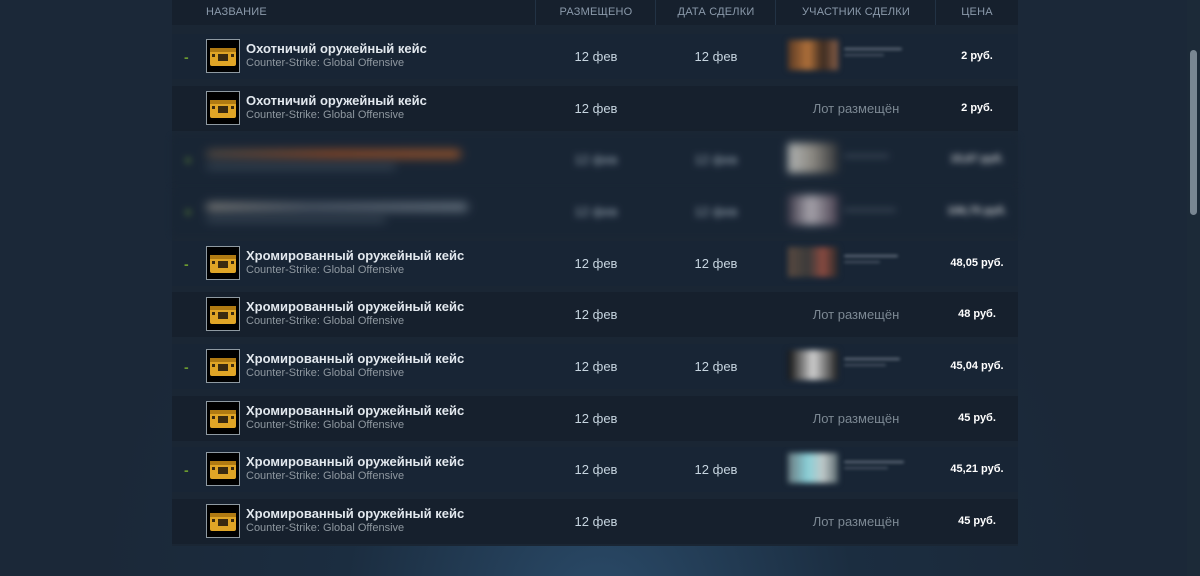  I want to click on price: 106,75 руб., so click(977, 211).